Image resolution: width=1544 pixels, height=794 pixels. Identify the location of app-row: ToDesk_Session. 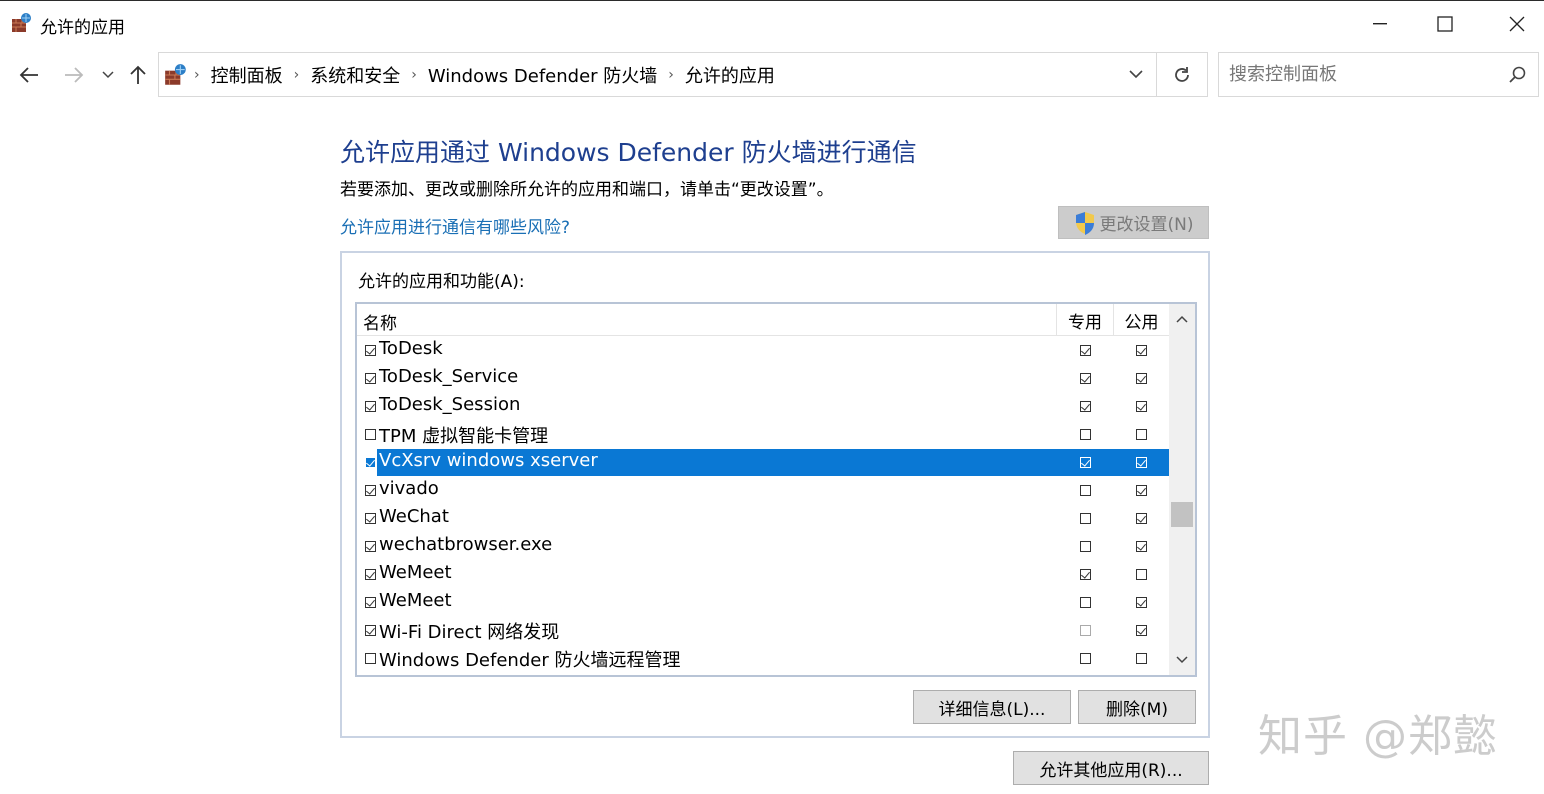
(763, 406).